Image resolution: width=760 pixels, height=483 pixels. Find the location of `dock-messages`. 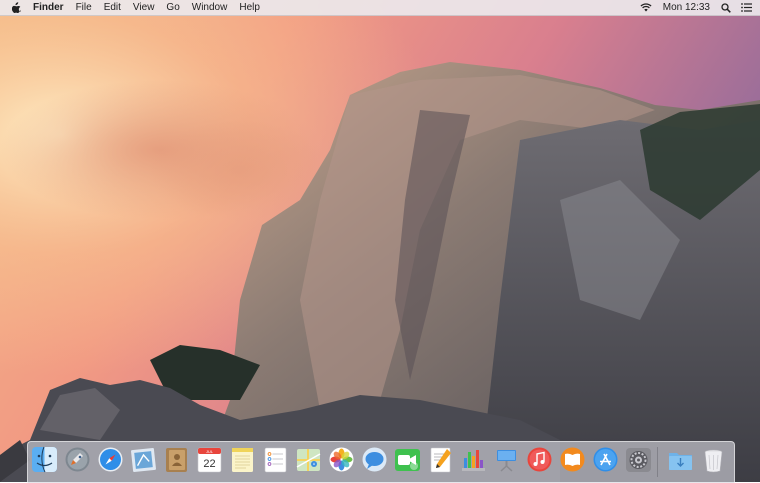

dock-messages is located at coordinates (374, 460).